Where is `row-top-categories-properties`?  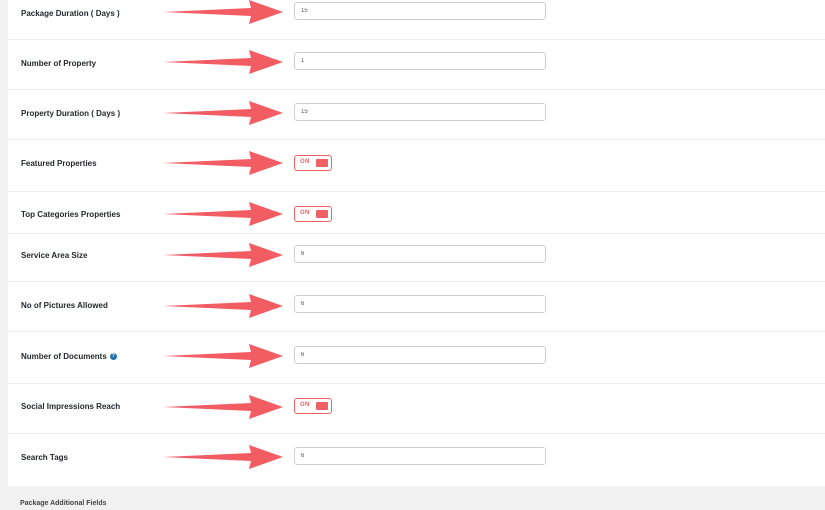
row-top-categories-properties is located at coordinates (416, 213).